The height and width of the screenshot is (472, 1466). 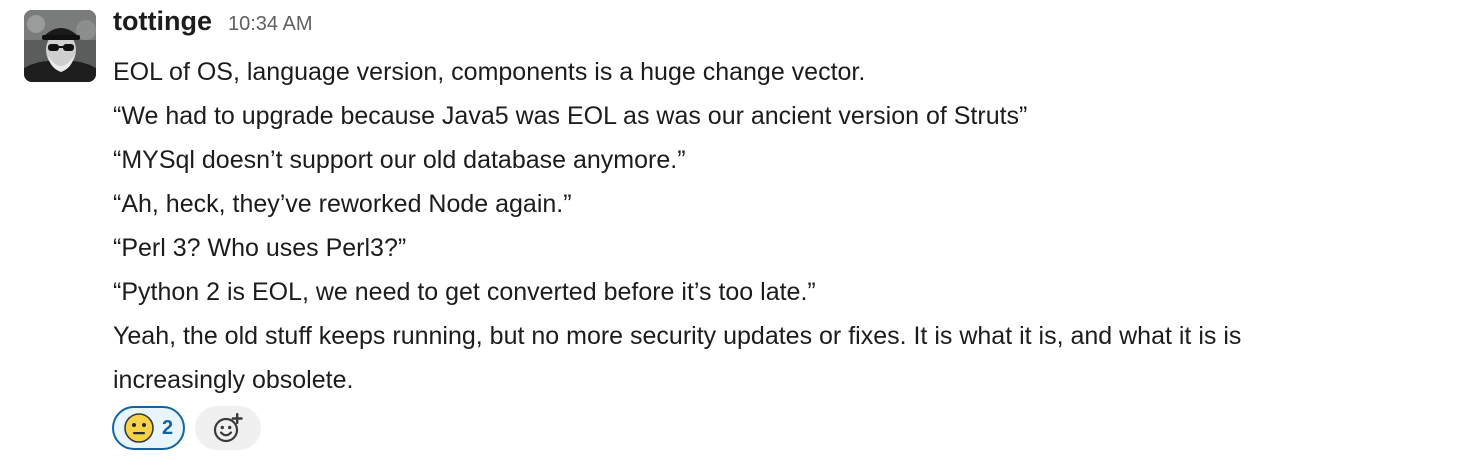 What do you see at coordinates (139, 428) in the screenshot?
I see `neutral-face-emoji-icon` at bounding box center [139, 428].